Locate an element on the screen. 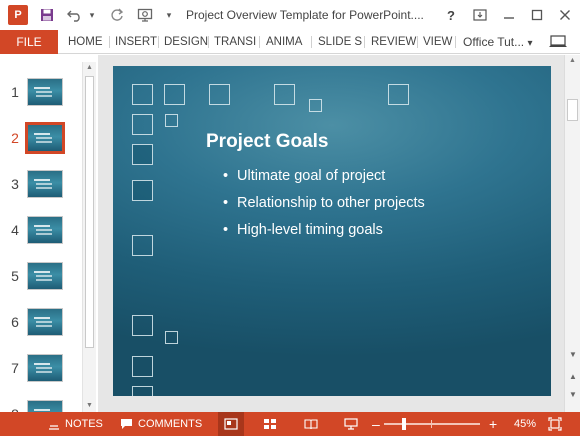 The image size is (580, 436). slide-number: 6 is located at coordinates (15, 322).